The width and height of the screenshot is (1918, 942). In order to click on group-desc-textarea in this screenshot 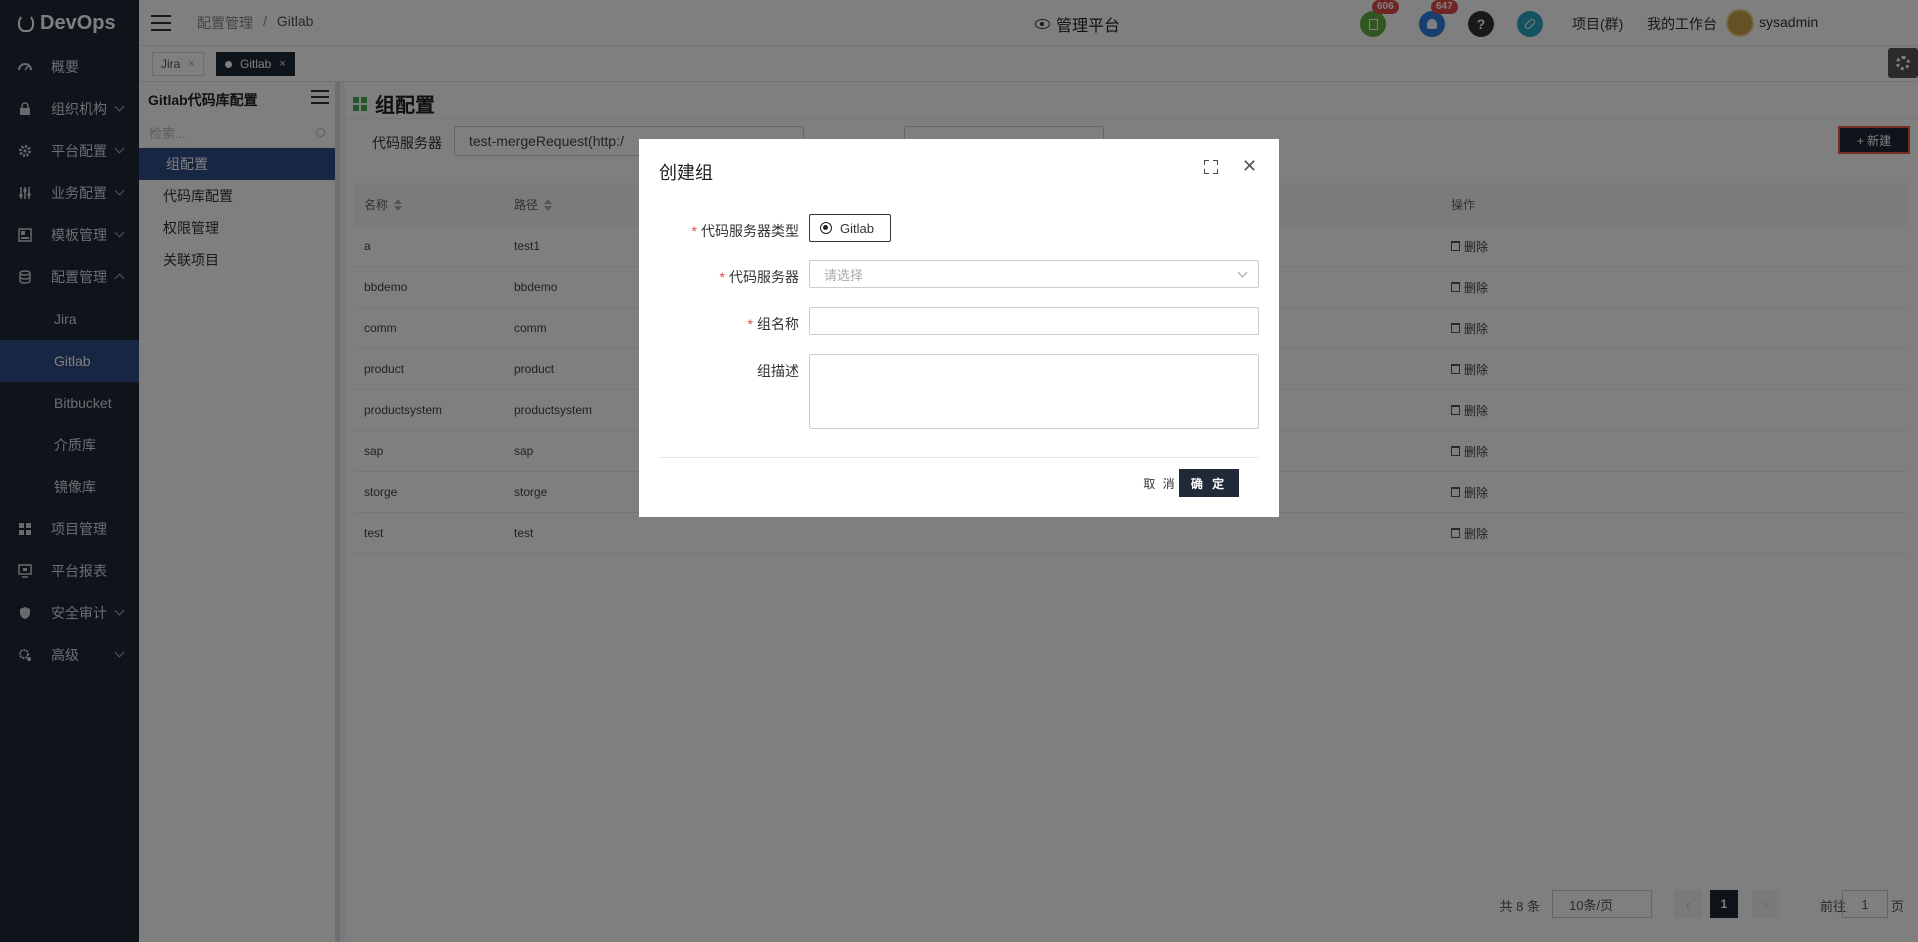, I will do `click(1034, 391)`.